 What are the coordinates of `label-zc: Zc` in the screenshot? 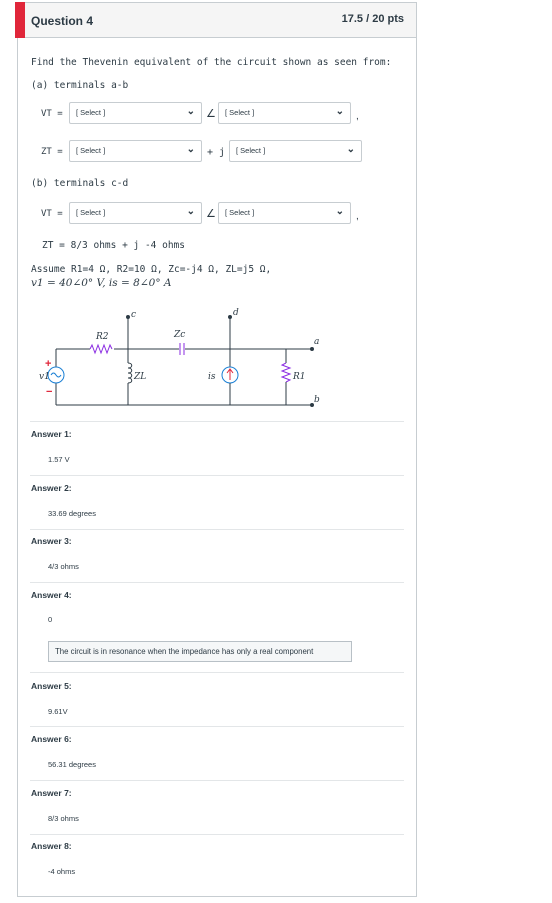 It's located at (179, 335).